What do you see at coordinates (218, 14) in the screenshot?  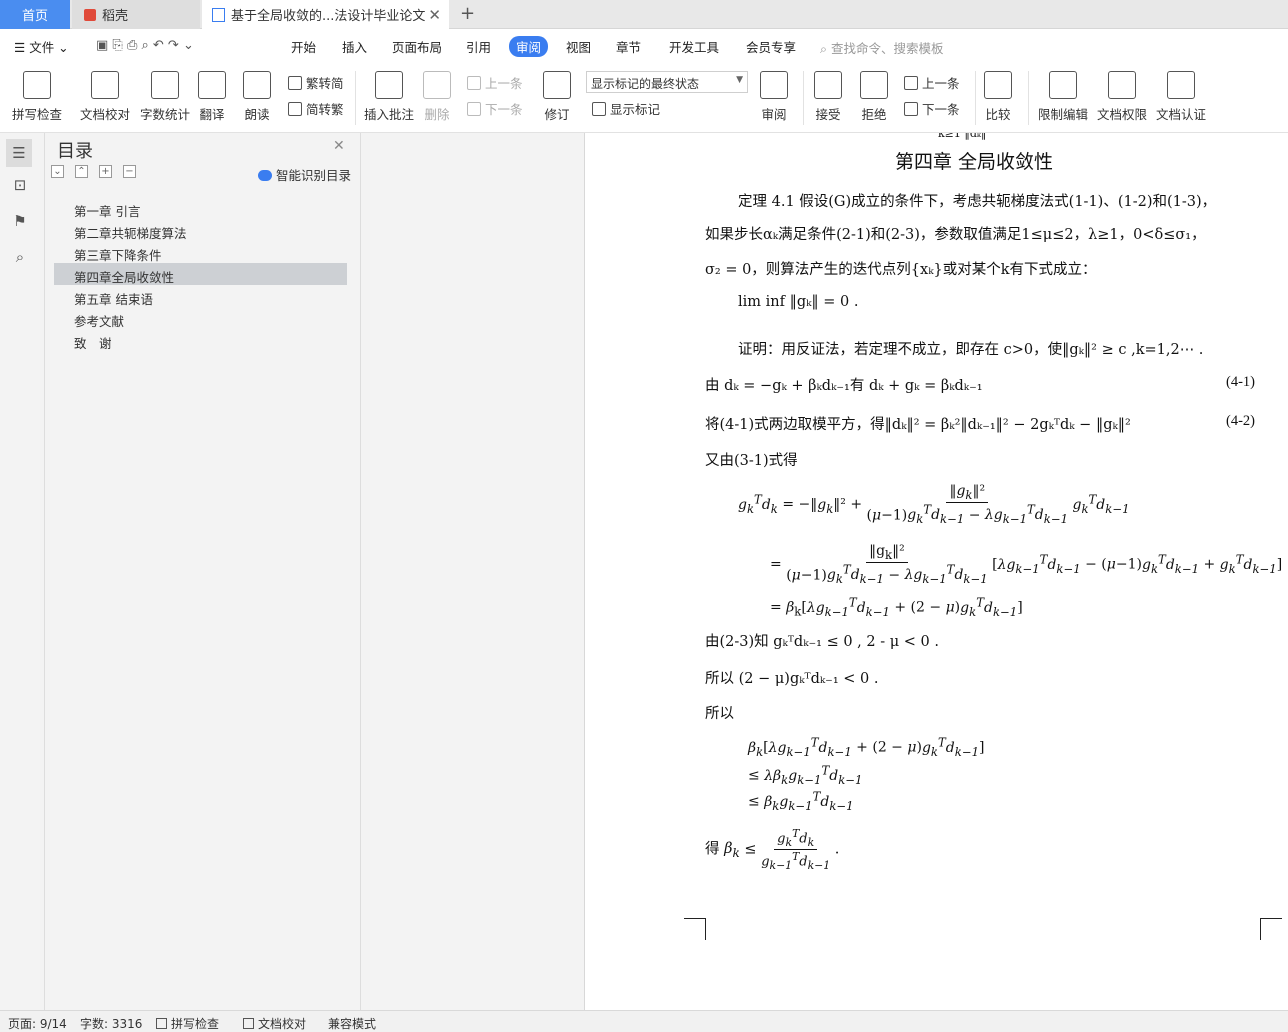 I see `word-doc-icon` at bounding box center [218, 14].